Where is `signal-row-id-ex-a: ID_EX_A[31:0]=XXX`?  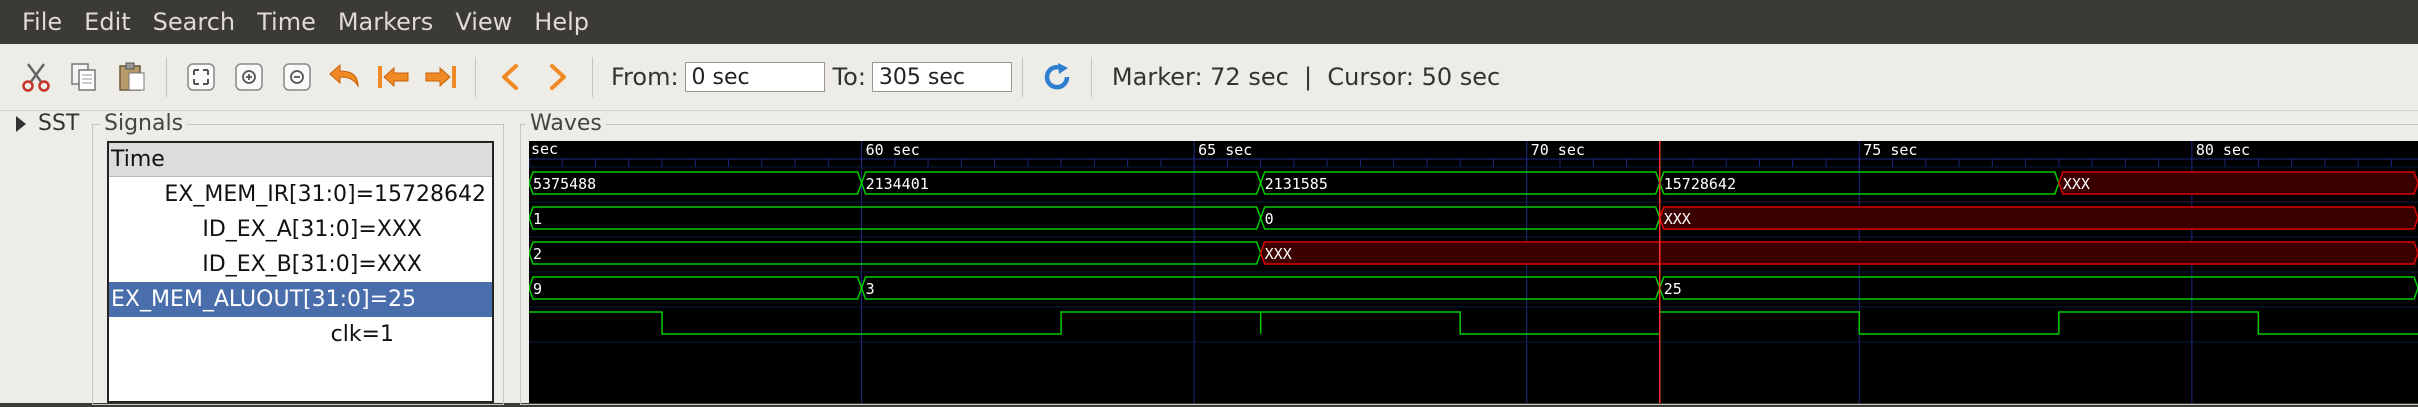 signal-row-id-ex-a: ID_EX_A[31:0]=XXX is located at coordinates (300, 229).